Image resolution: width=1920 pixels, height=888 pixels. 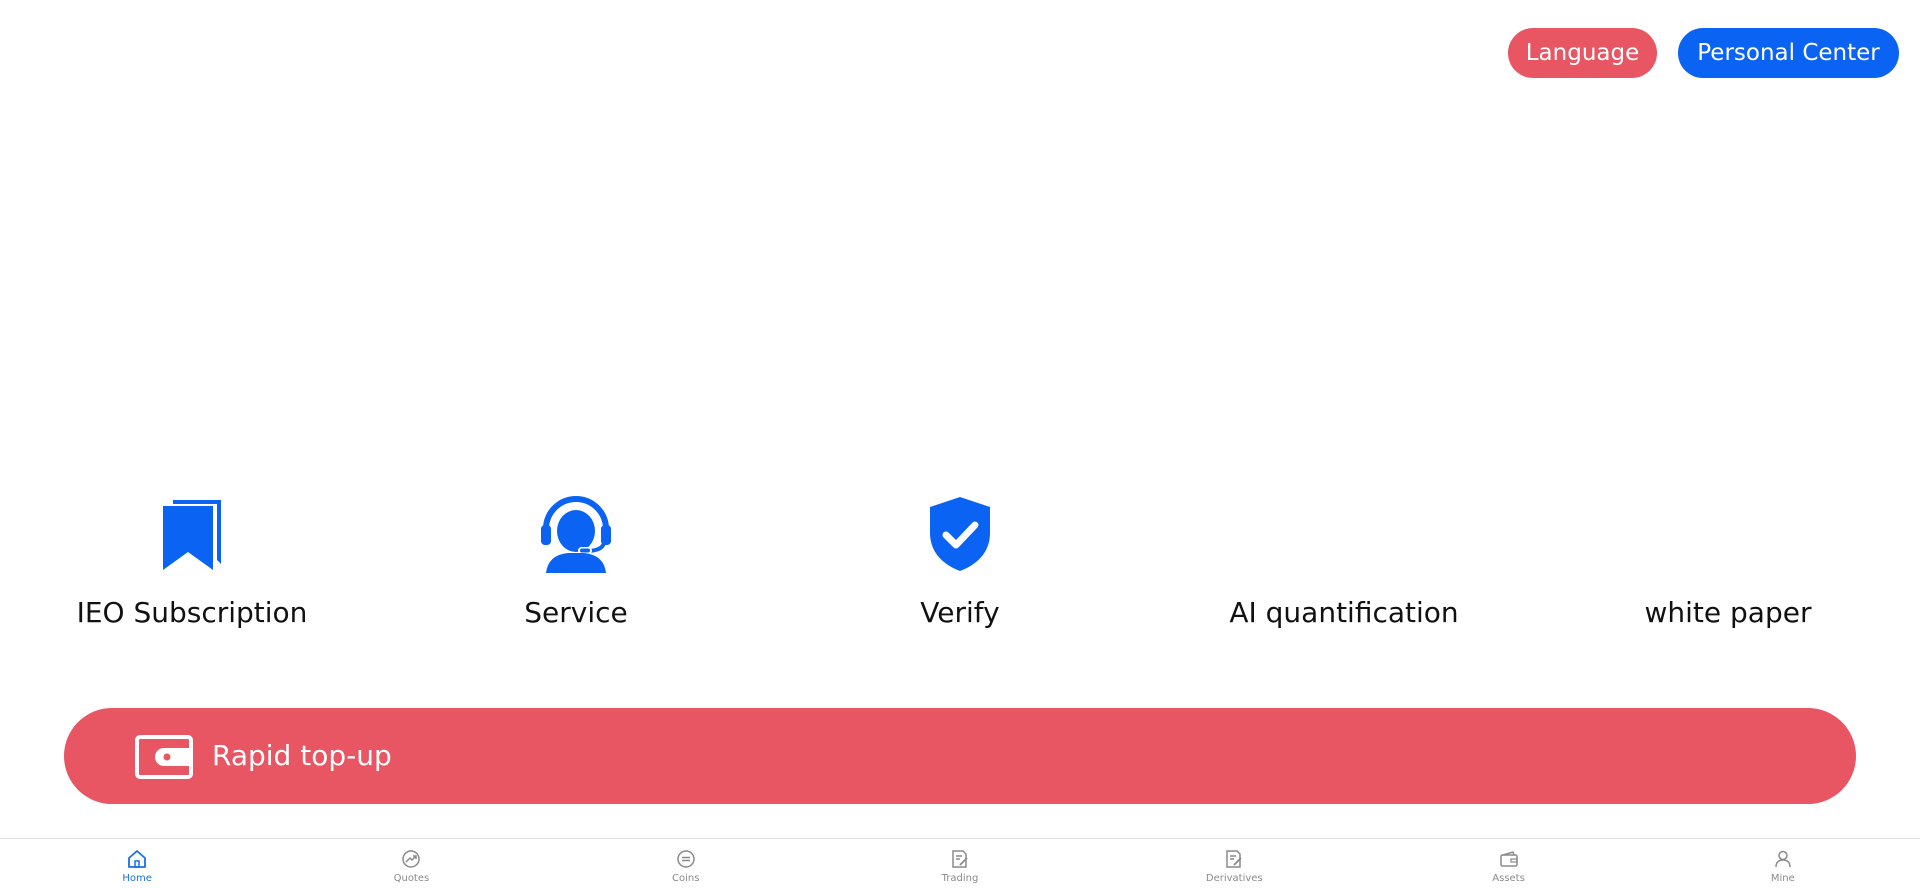 I want to click on tab-label: Coins, so click(x=685, y=878).